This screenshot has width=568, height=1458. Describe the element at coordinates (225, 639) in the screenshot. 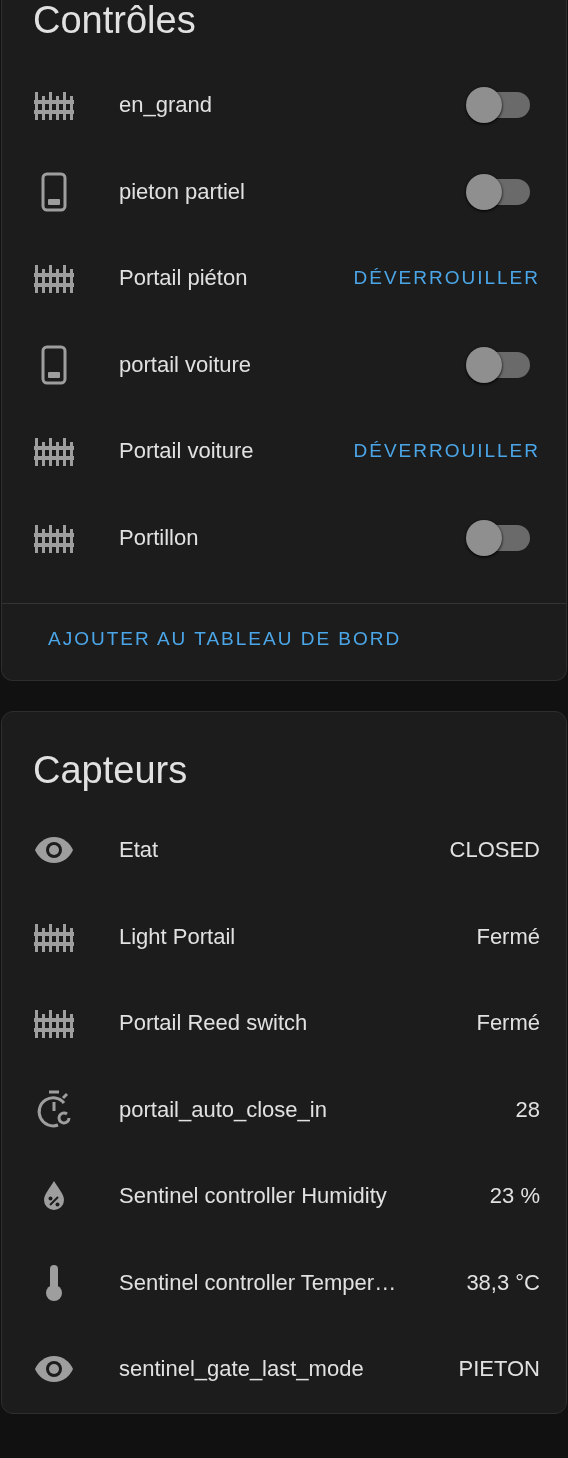

I see `add-to-dashboard-button: AJOUTER AU TABLEAU DE BORD` at that location.